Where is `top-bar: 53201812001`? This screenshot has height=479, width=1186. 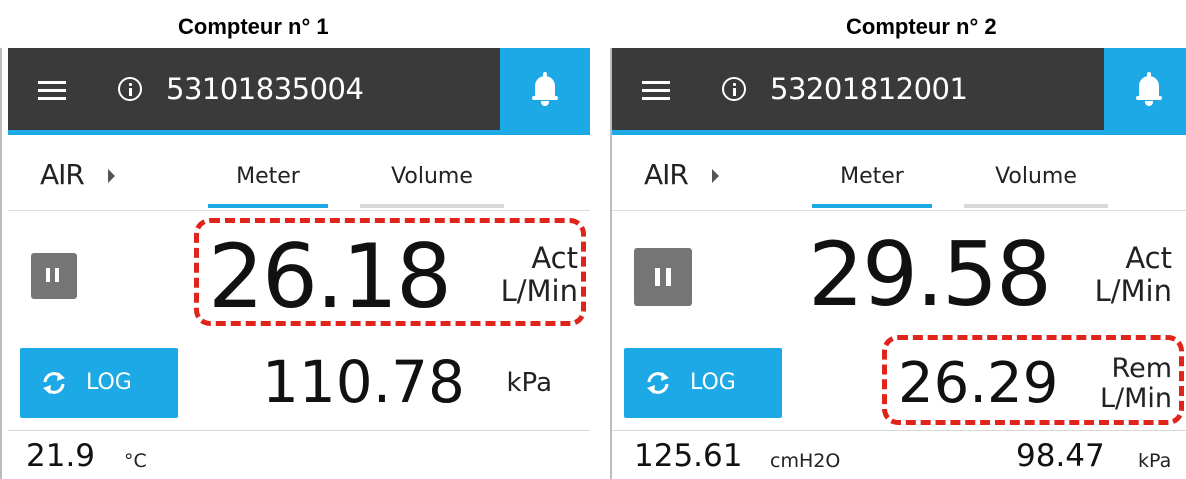
top-bar: 53201812001 is located at coordinates (899, 91).